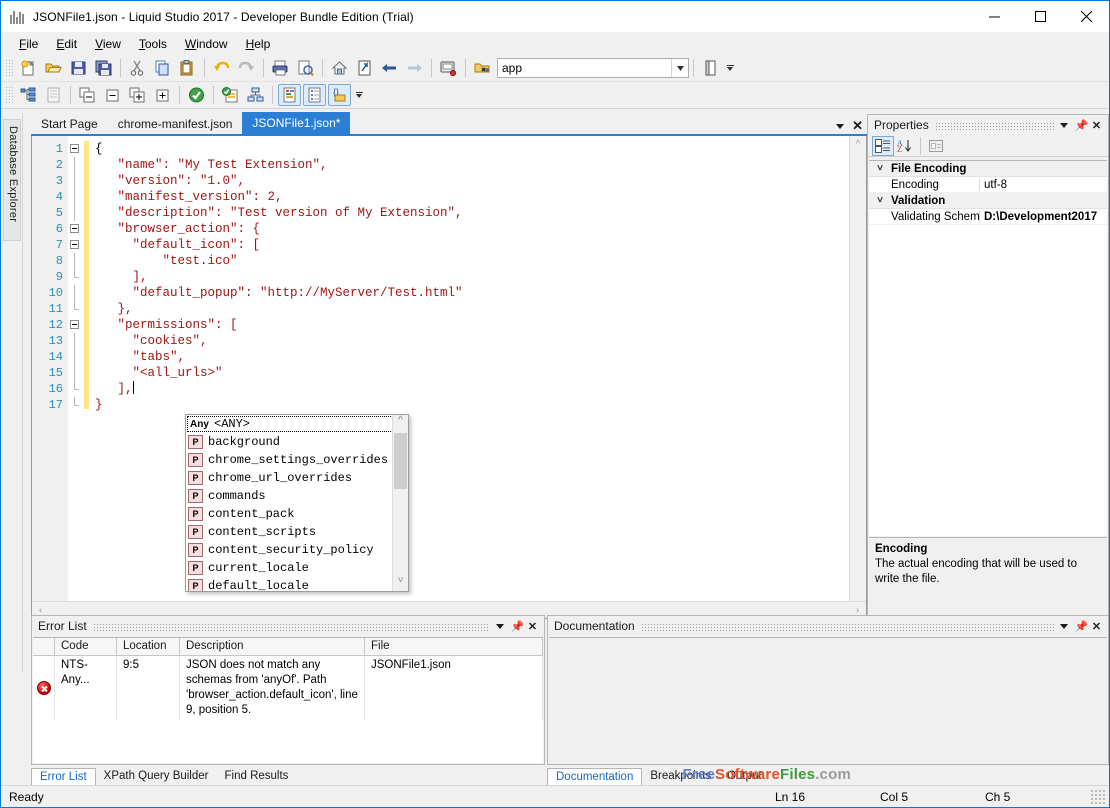  What do you see at coordinates (148, 646) in the screenshot?
I see `column-header-location: Location` at bounding box center [148, 646].